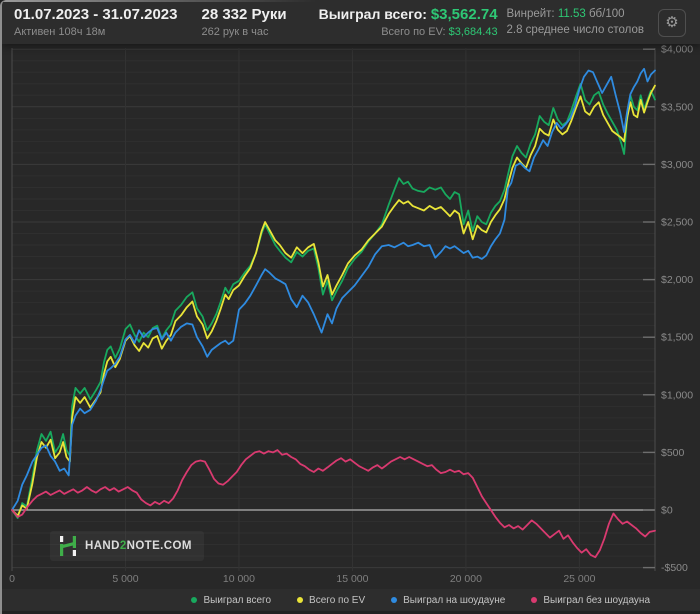 This screenshot has width=700, height=614. I want to click on total-won-value: $3,562.74, so click(464, 14).